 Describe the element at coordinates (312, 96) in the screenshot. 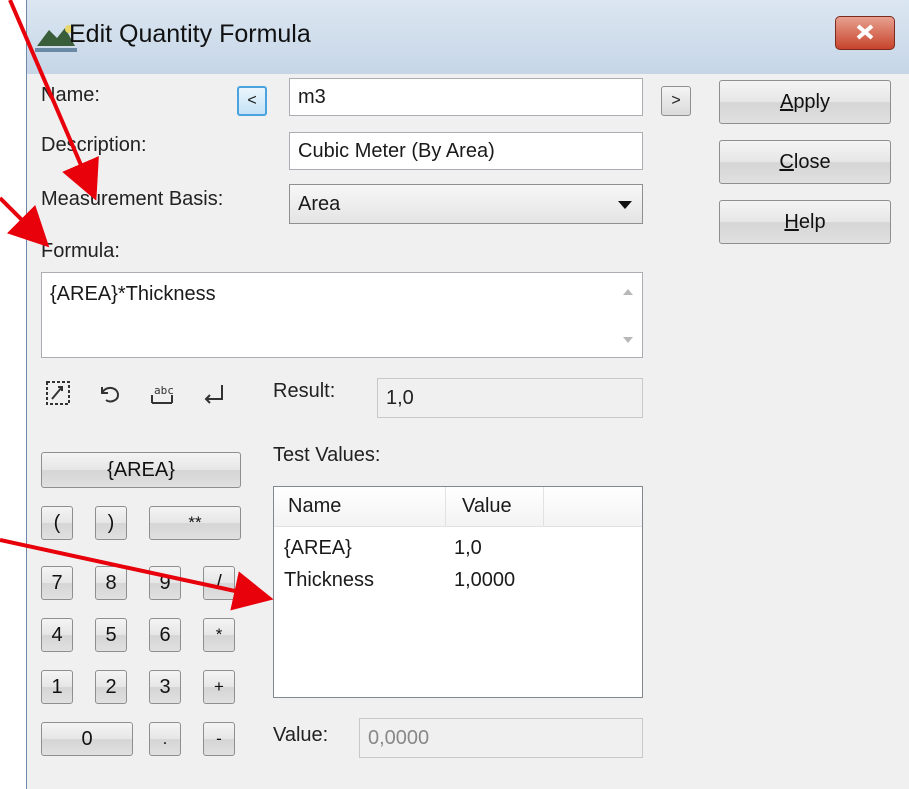

I see `name-input-value: m3` at that location.